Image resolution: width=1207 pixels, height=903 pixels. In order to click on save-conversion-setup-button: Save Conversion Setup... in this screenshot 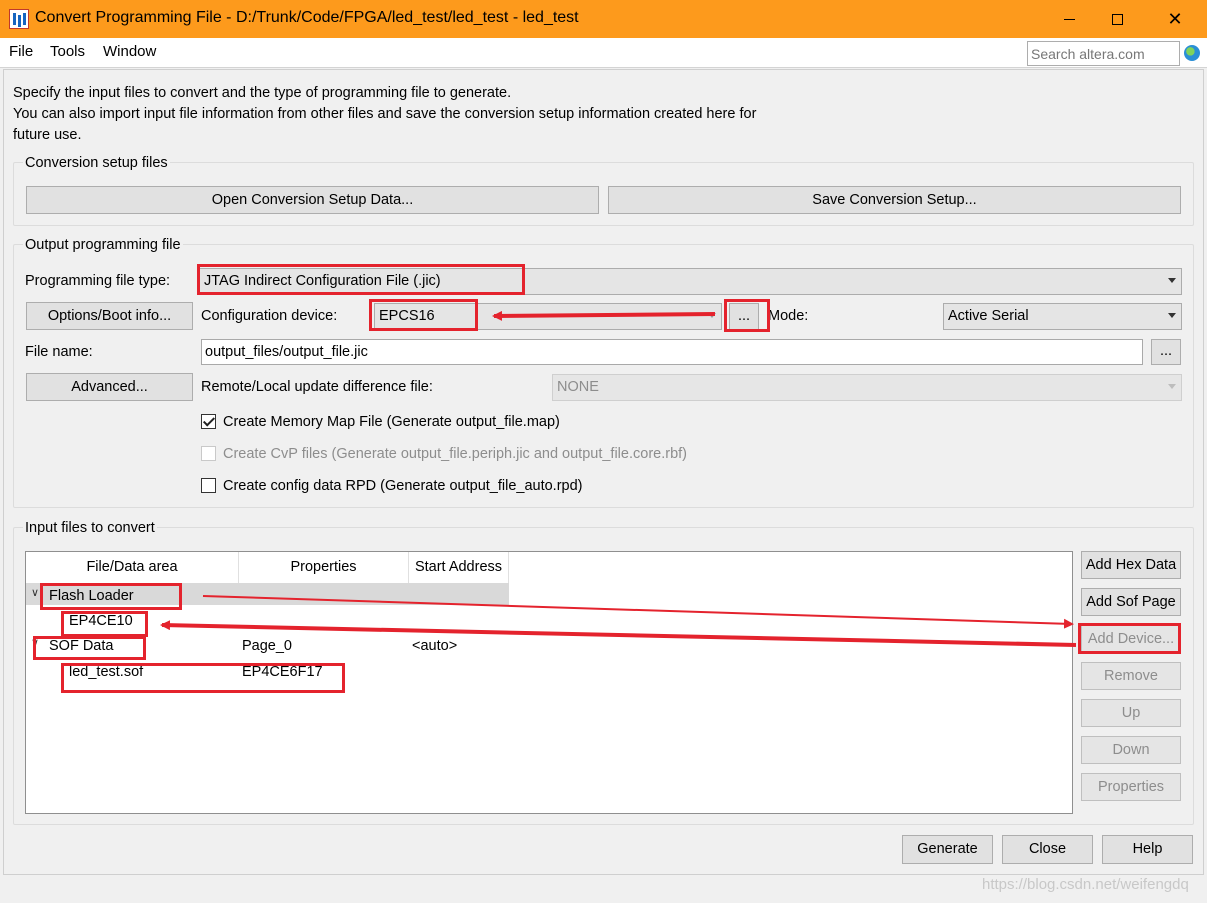, I will do `click(894, 200)`.